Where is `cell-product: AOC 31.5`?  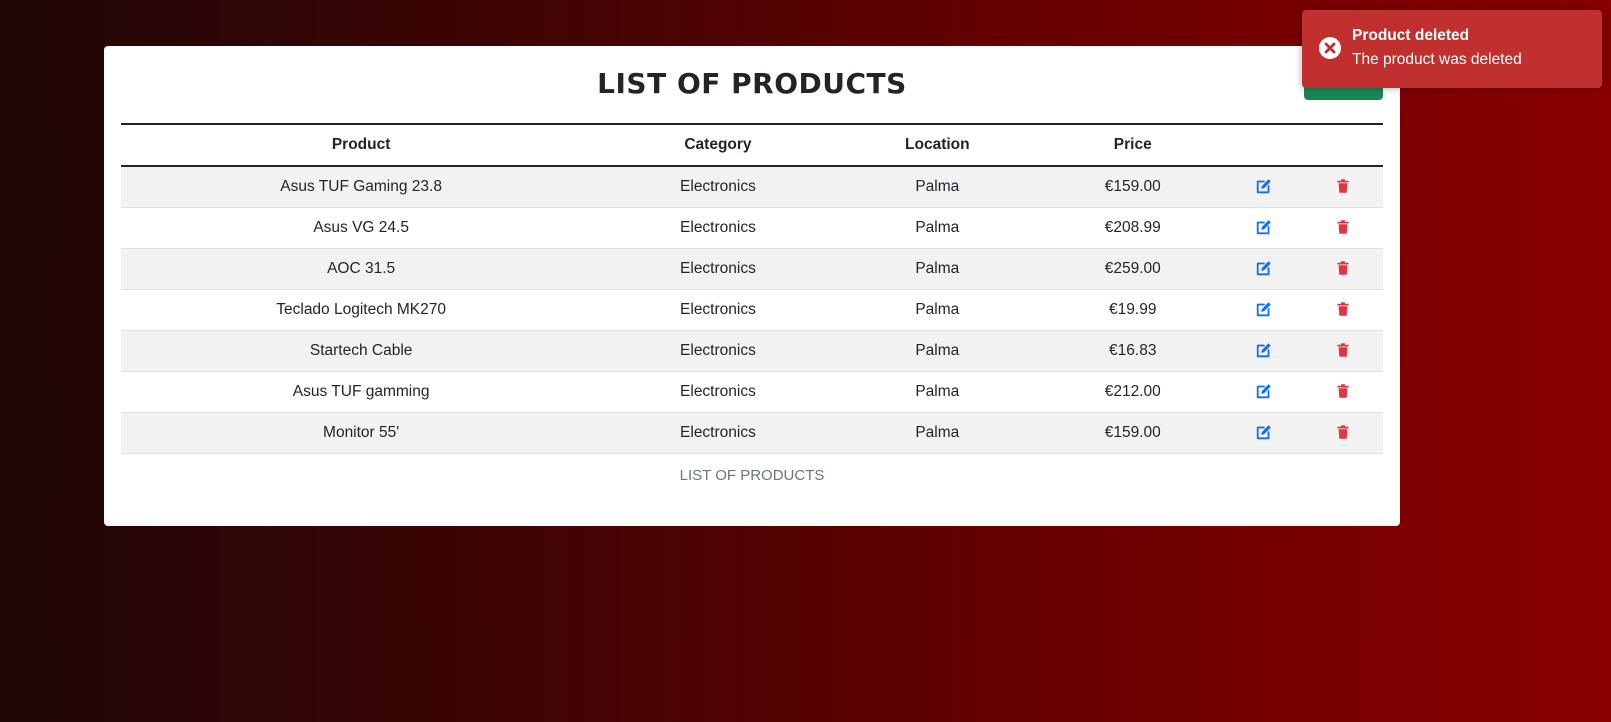 cell-product: AOC 31.5 is located at coordinates (361, 269).